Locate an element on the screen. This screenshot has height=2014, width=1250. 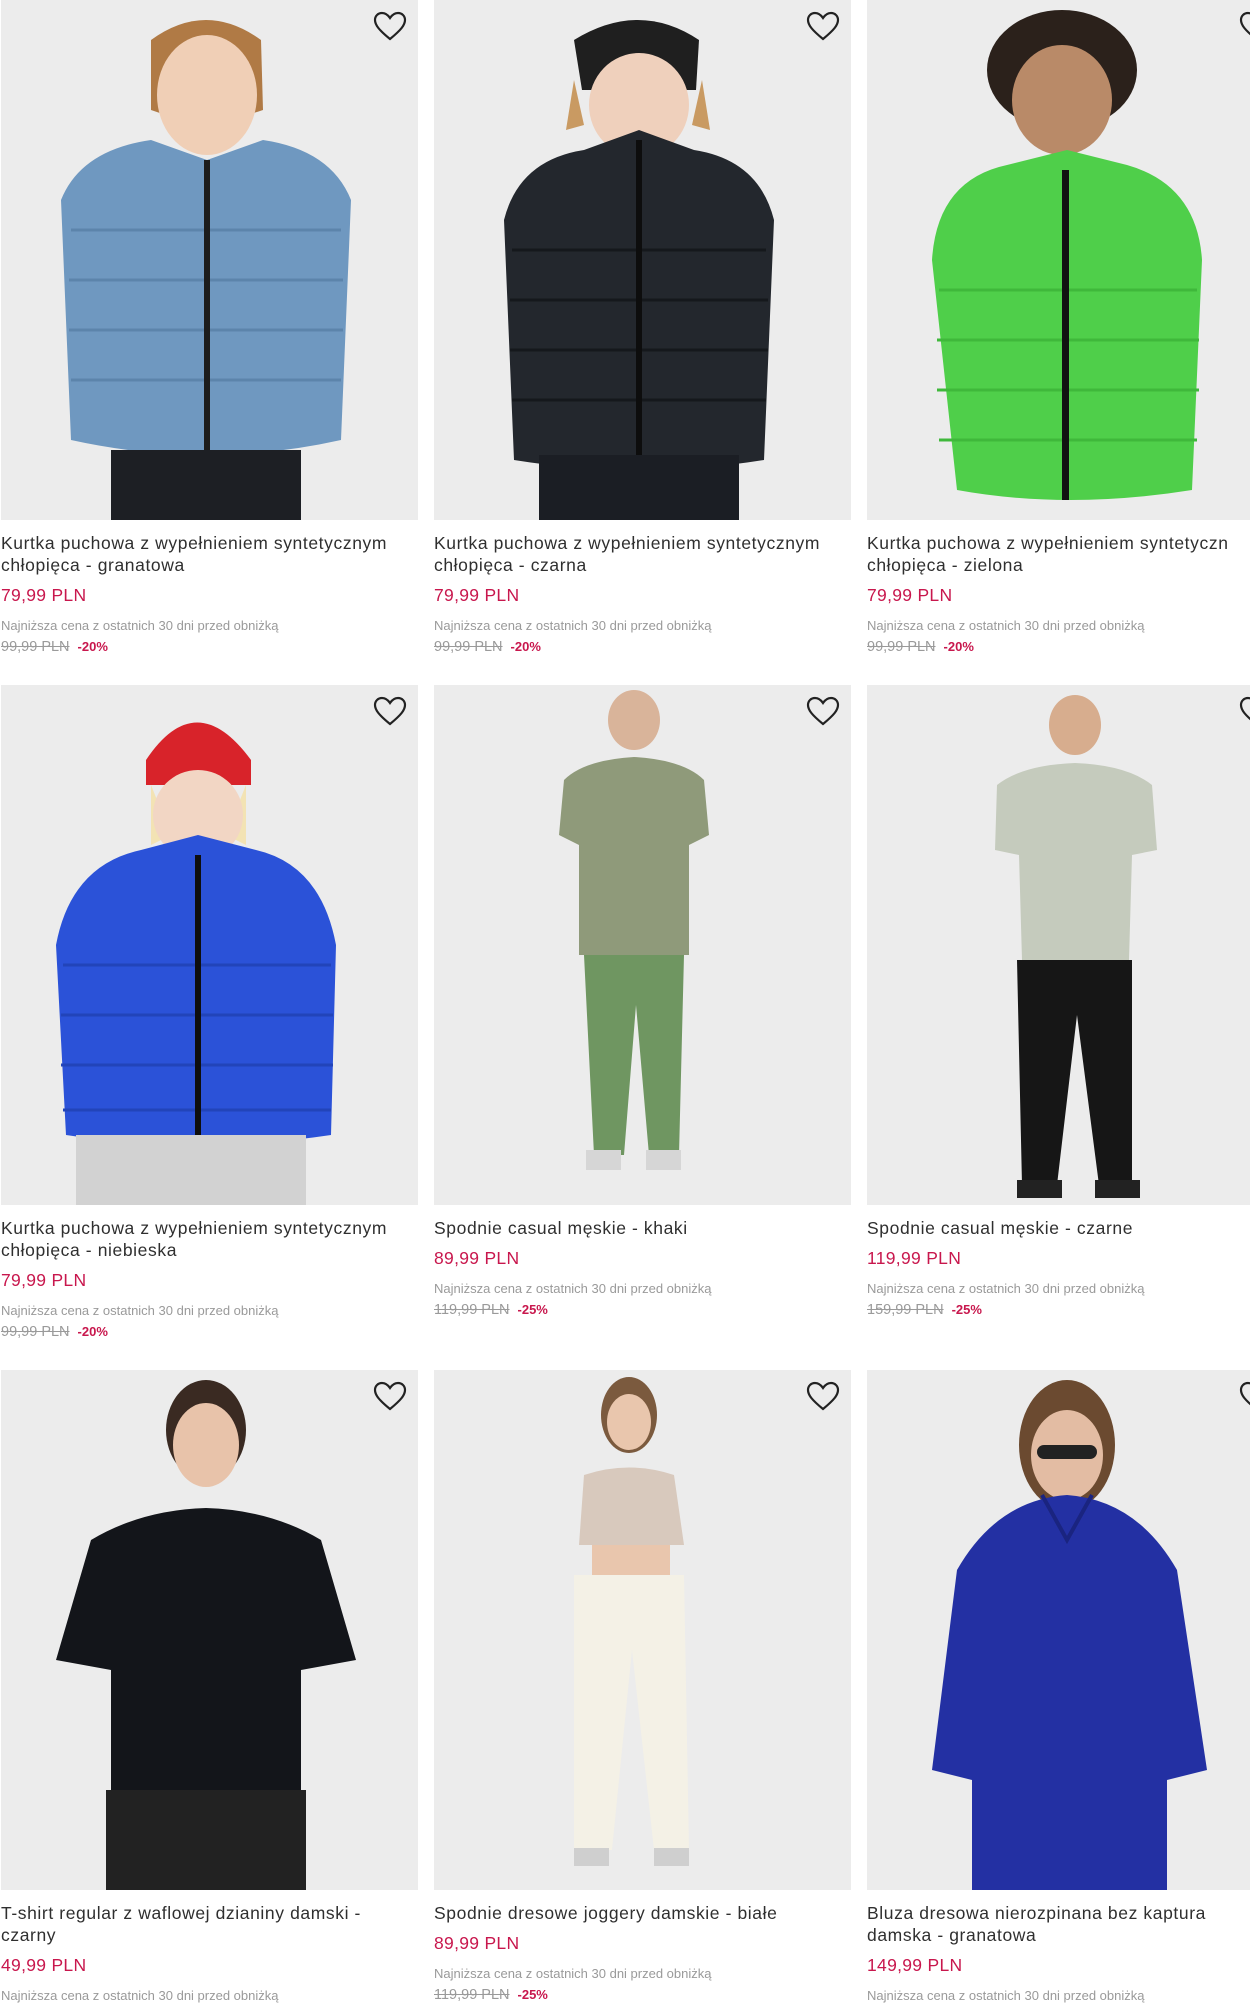
product-price: 49,99 PLN is located at coordinates (44, 1965).